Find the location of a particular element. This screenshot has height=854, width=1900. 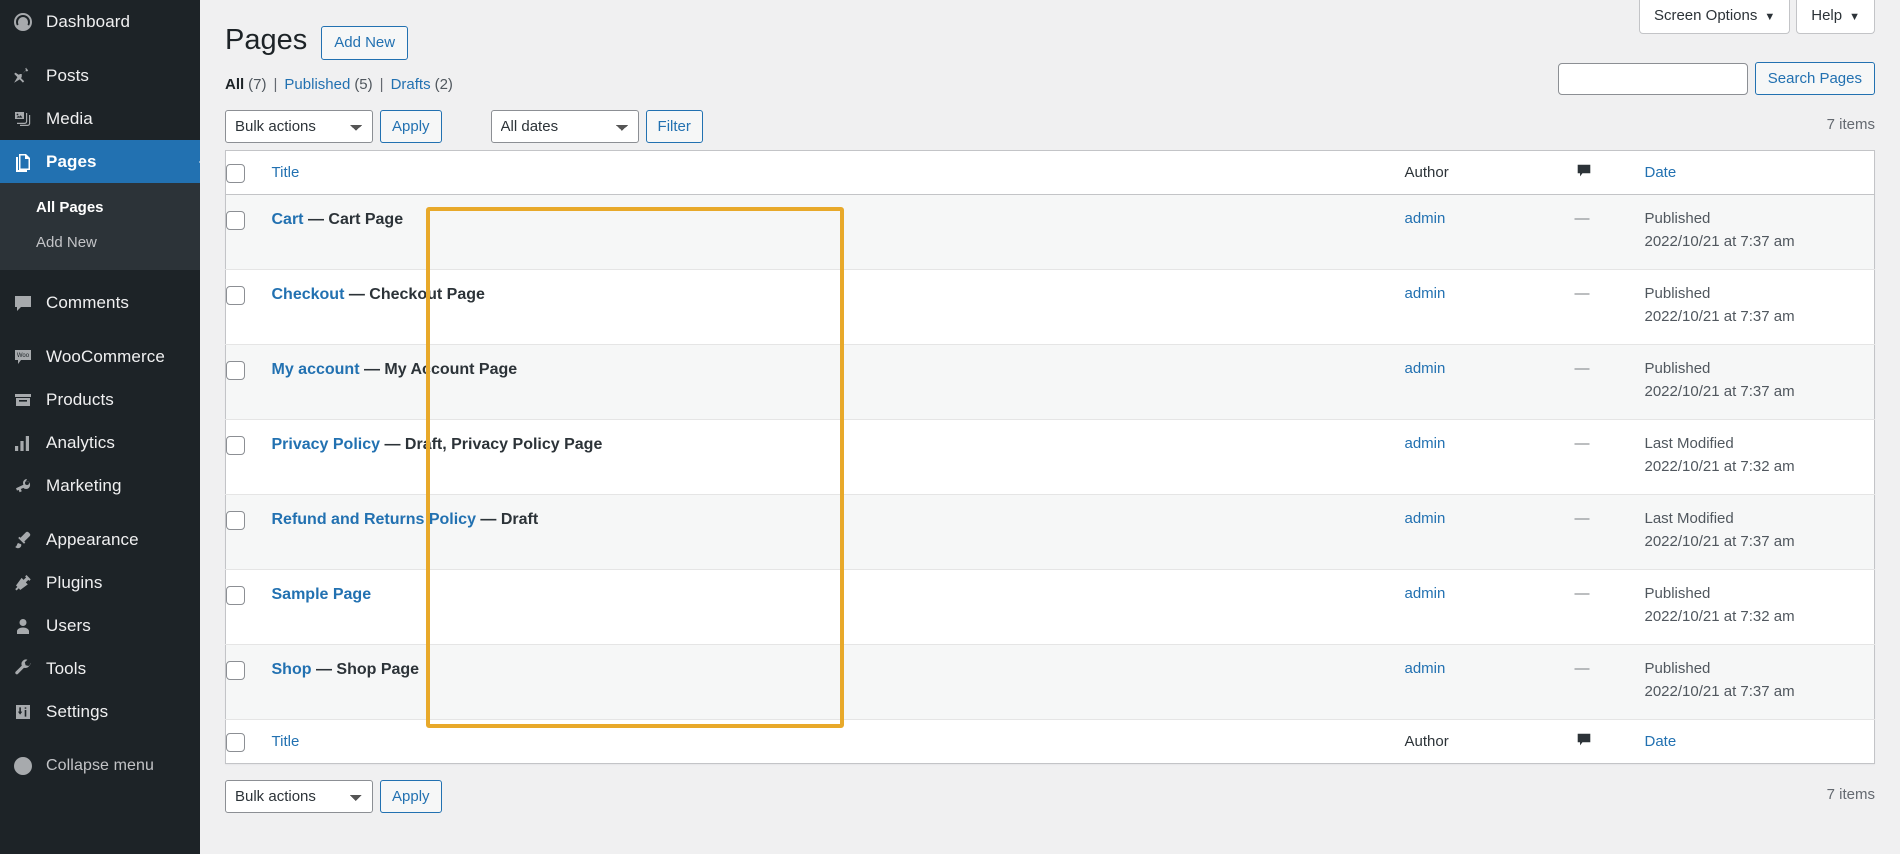

view-published: Published (5) is located at coordinates (328, 85).